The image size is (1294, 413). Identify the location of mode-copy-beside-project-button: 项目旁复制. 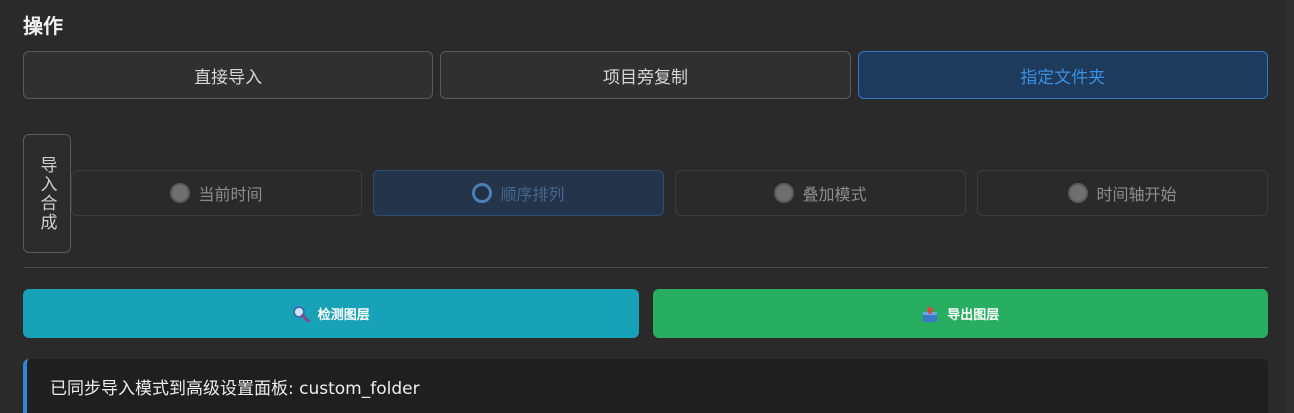
(645, 75).